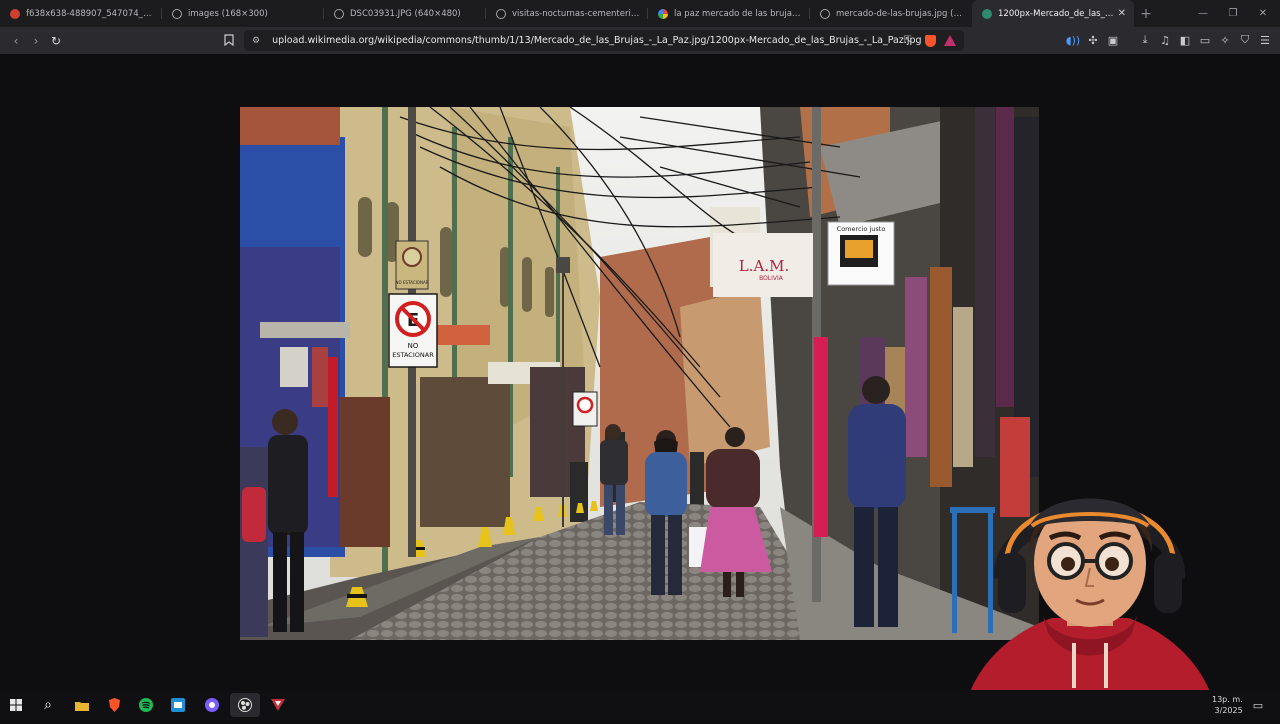 This screenshot has height=724, width=1280. I want to click on no-parking-sign-line1: NO, so click(413, 346).